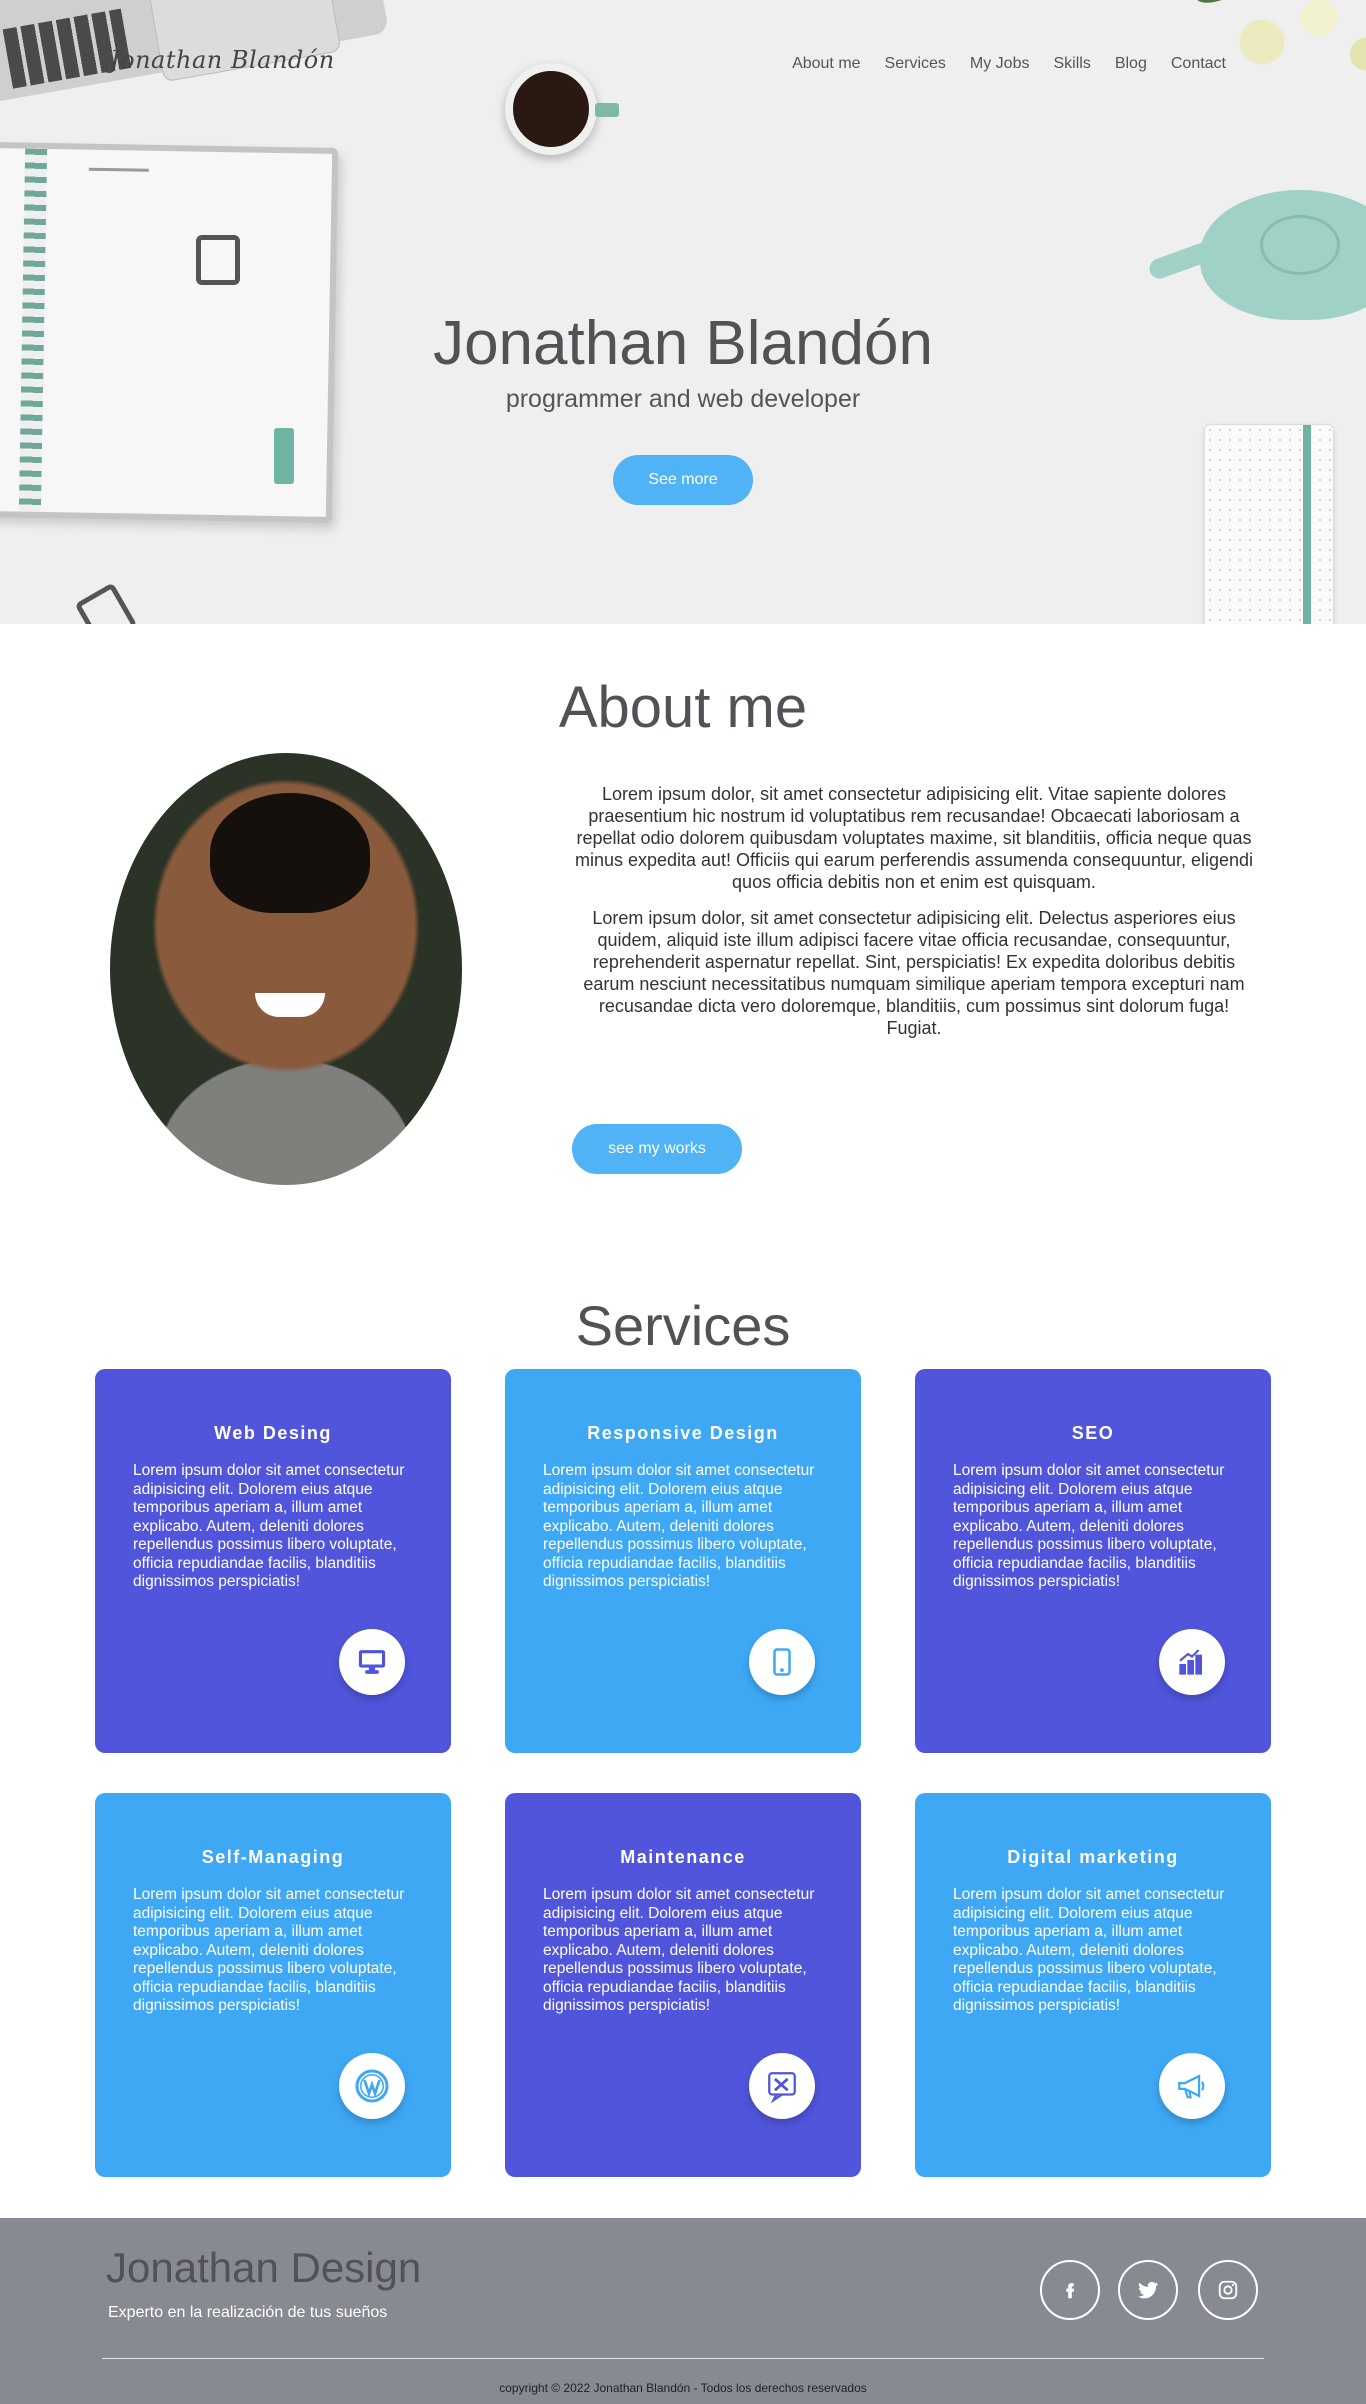 Image resolution: width=1366 pixels, height=2404 pixels. What do you see at coordinates (683, 343) in the screenshot?
I see `hero-title: Jonathan Blandón` at bounding box center [683, 343].